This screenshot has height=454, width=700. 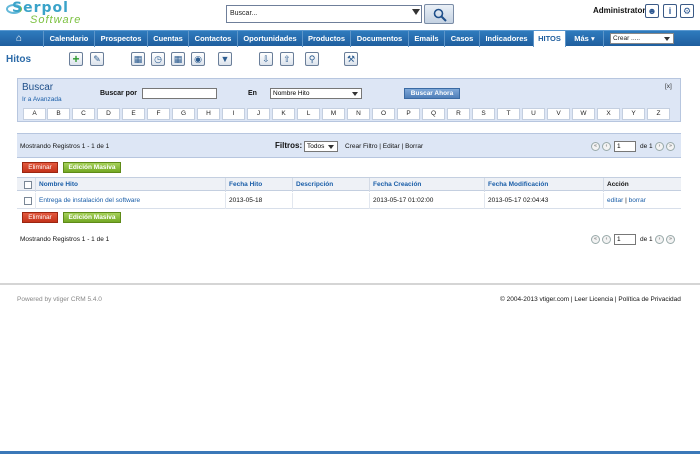 I want to click on filter-actions: Crear Filtro | Editar | Borrar, so click(x=384, y=146).